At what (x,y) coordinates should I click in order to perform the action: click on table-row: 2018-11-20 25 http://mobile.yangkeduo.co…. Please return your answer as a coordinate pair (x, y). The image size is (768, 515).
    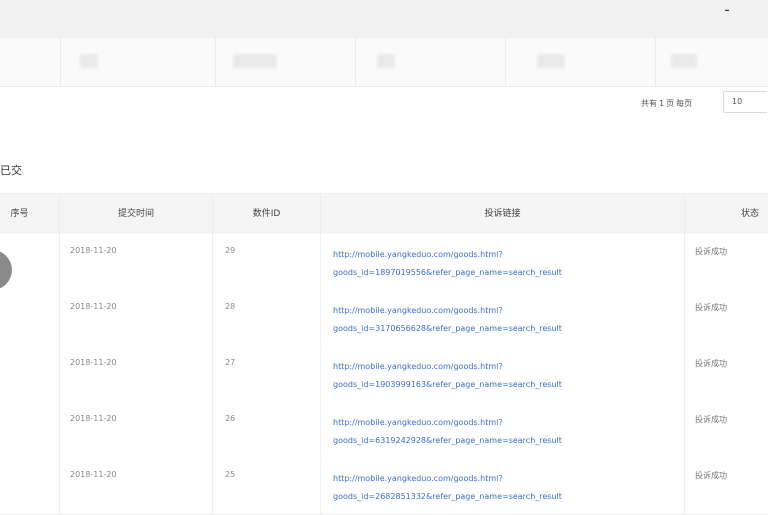
    Looking at the image, I should click on (384, 486).